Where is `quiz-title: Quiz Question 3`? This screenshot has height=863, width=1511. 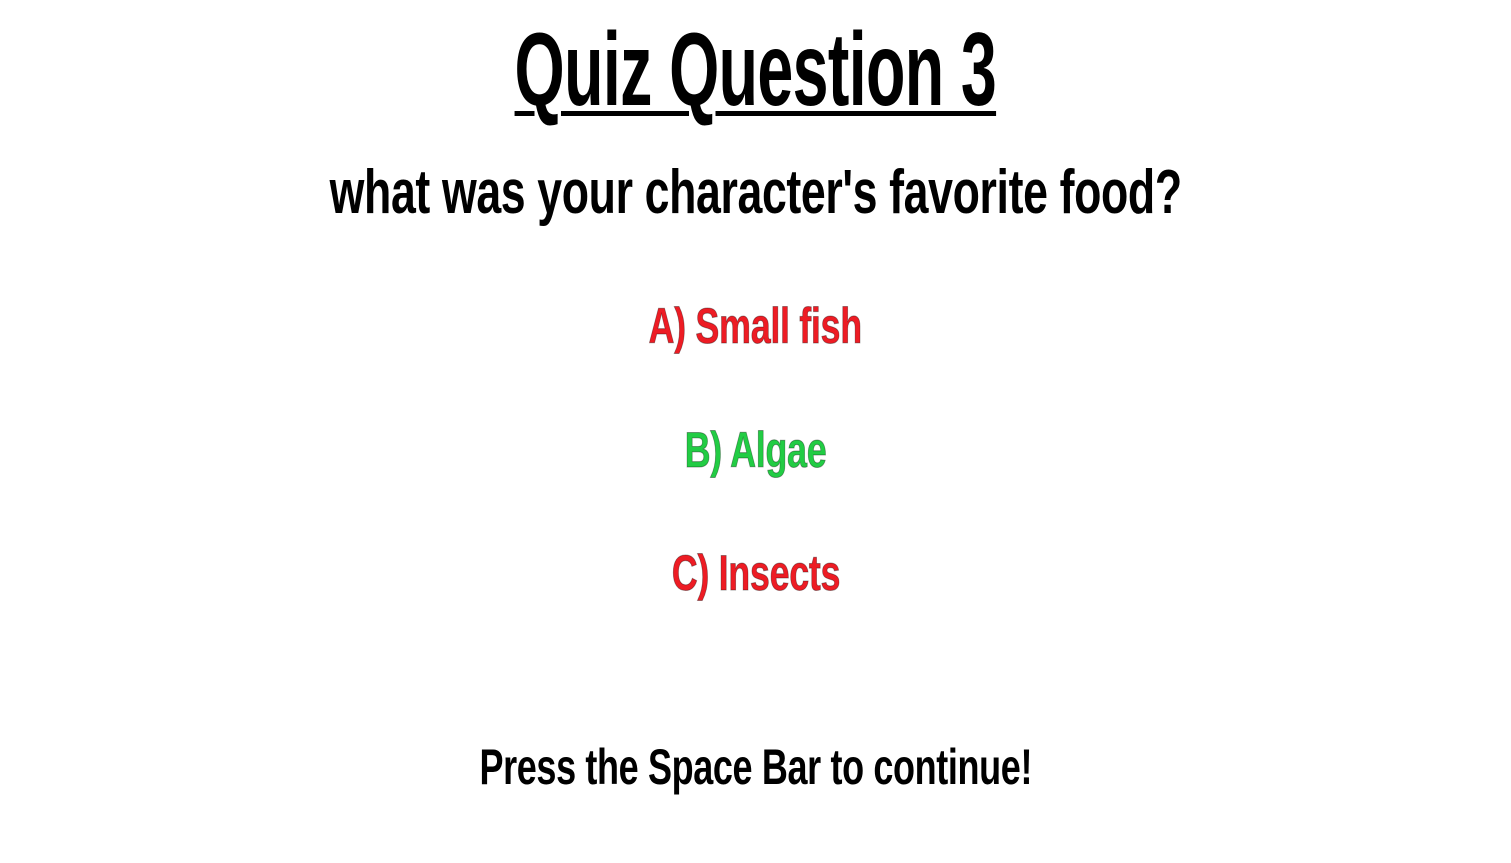
quiz-title: Quiz Question 3 is located at coordinates (755, 70).